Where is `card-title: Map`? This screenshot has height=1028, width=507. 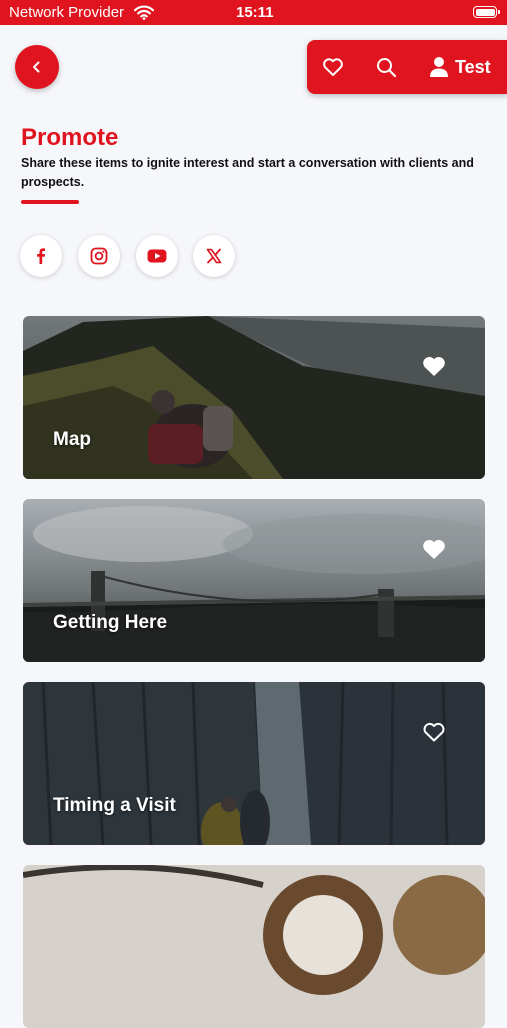 card-title: Map is located at coordinates (72, 439).